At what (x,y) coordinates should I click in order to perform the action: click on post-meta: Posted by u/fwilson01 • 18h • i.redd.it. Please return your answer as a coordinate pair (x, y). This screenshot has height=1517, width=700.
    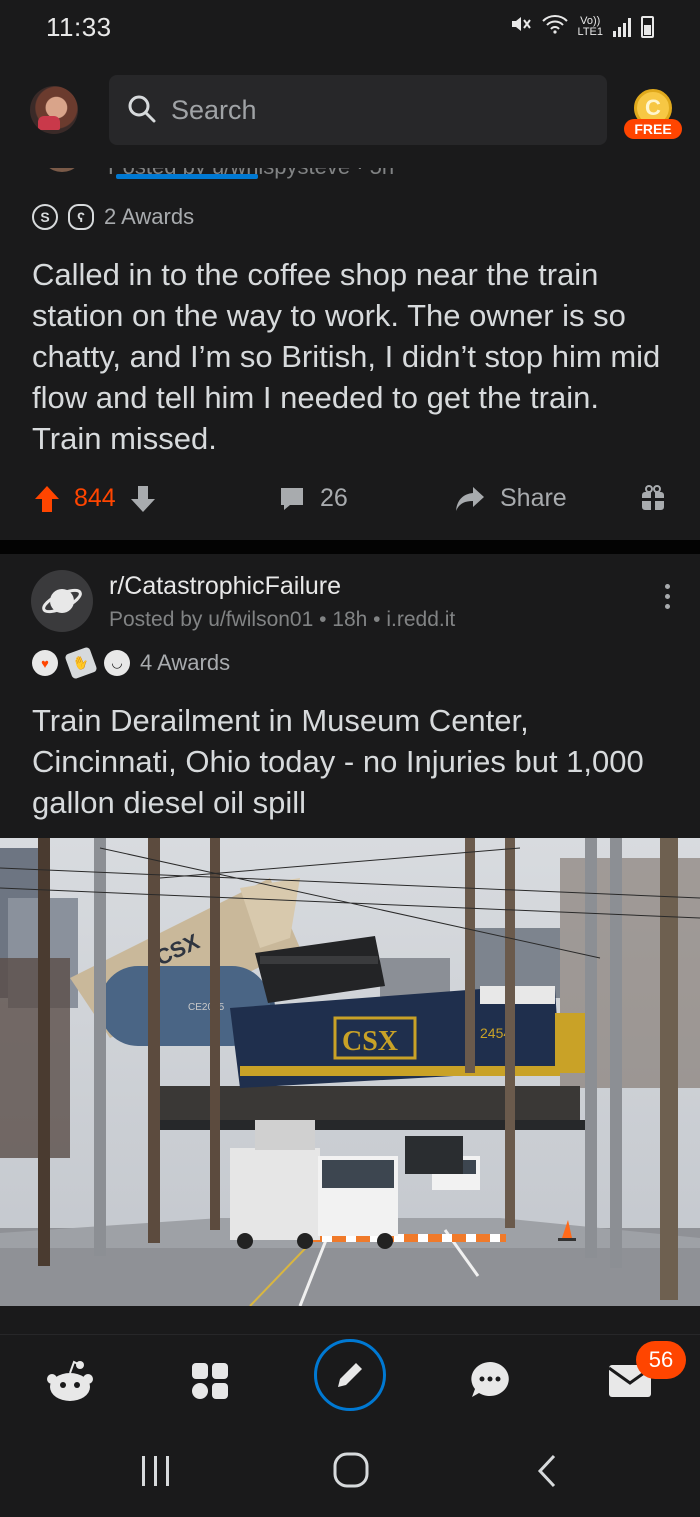
    Looking at the image, I should click on (282, 619).